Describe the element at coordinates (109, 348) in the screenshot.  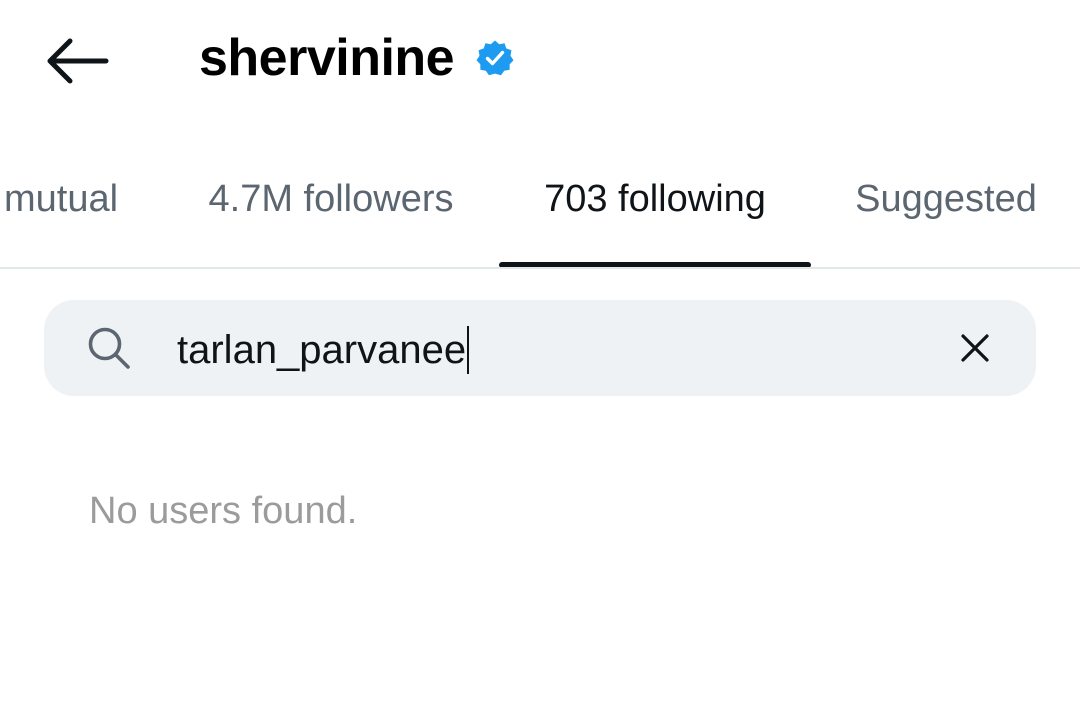
I see `search-icon` at that location.